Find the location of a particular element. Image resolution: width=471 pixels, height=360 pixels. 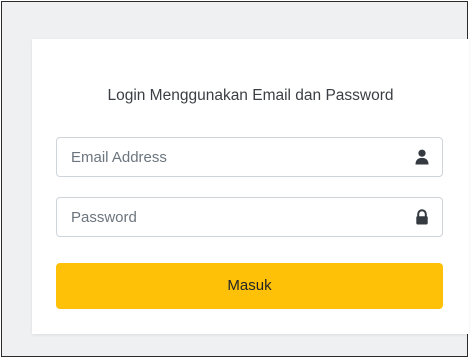

password-field is located at coordinates (249, 217).